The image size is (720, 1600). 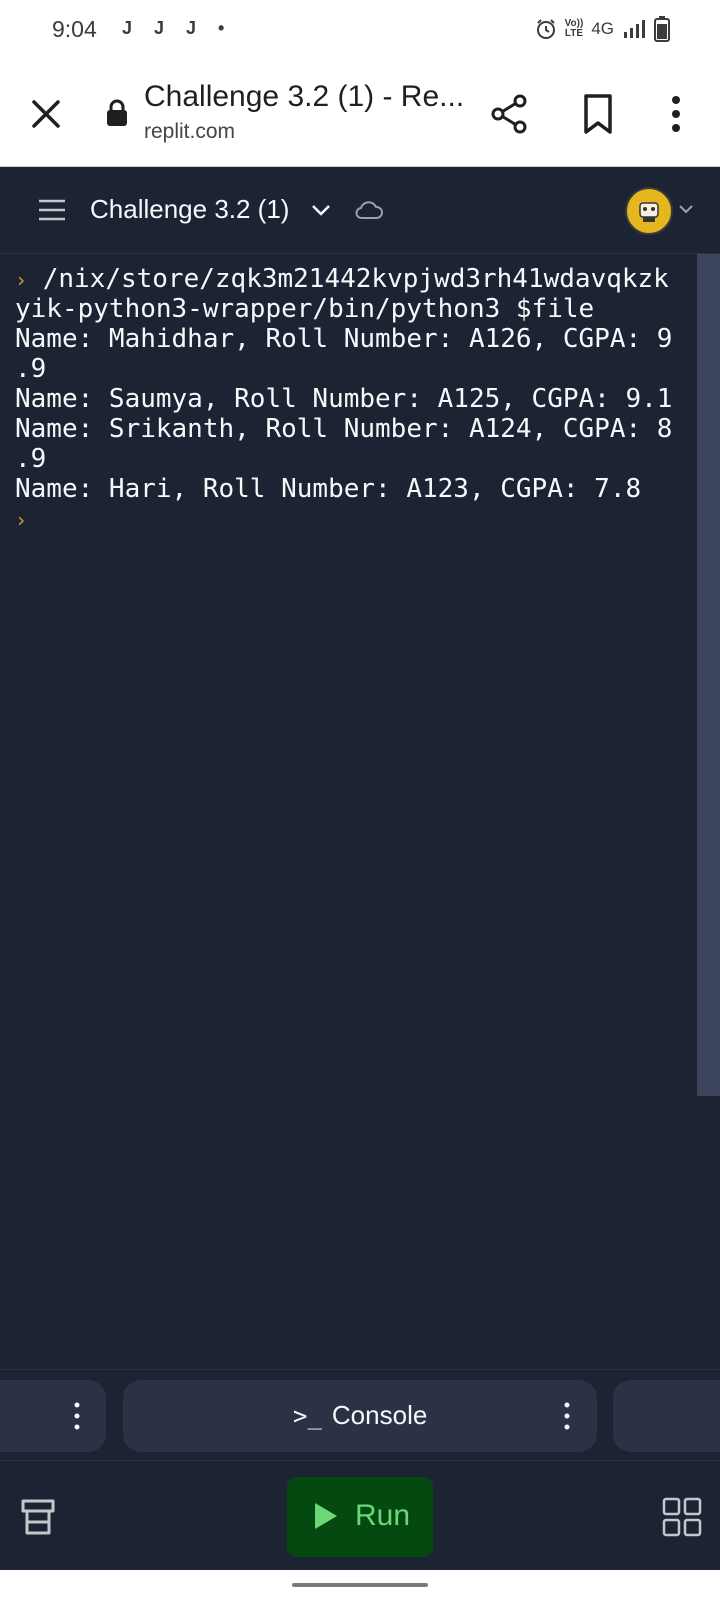 I want to click on page-url: replit.com, so click(x=189, y=132).